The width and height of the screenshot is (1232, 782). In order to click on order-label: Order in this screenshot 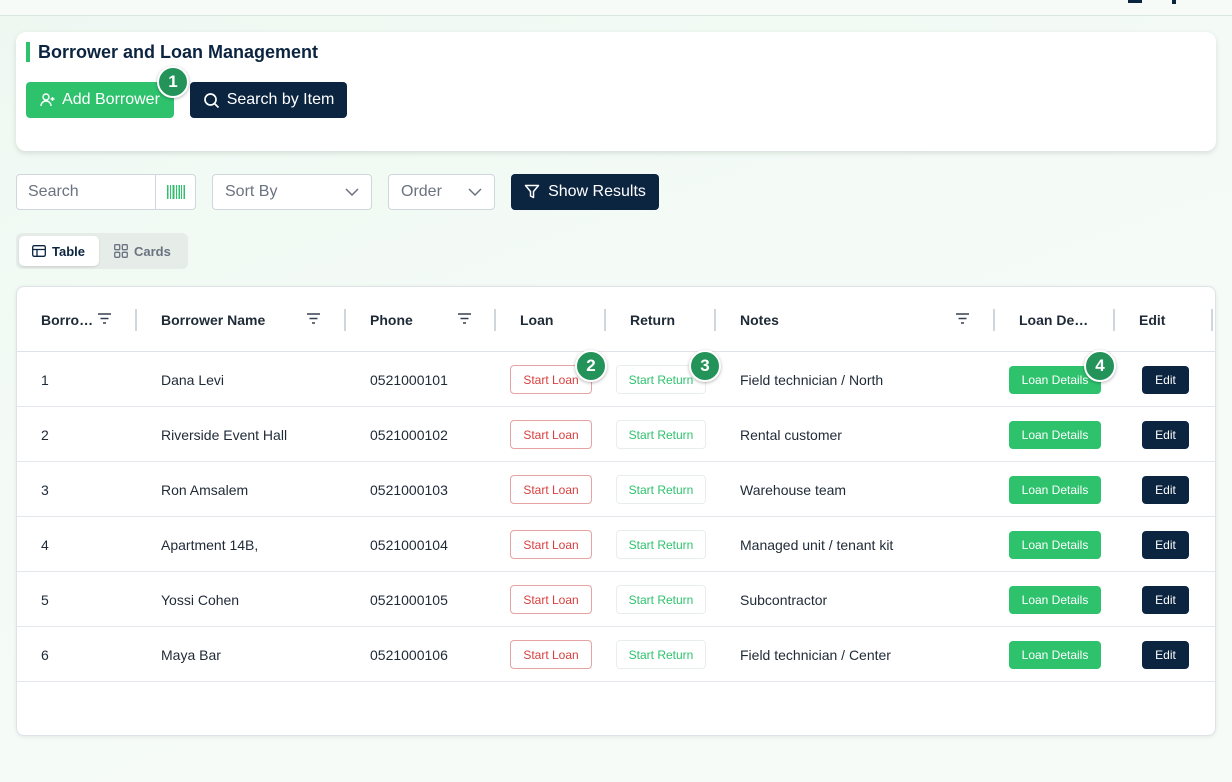, I will do `click(421, 191)`.